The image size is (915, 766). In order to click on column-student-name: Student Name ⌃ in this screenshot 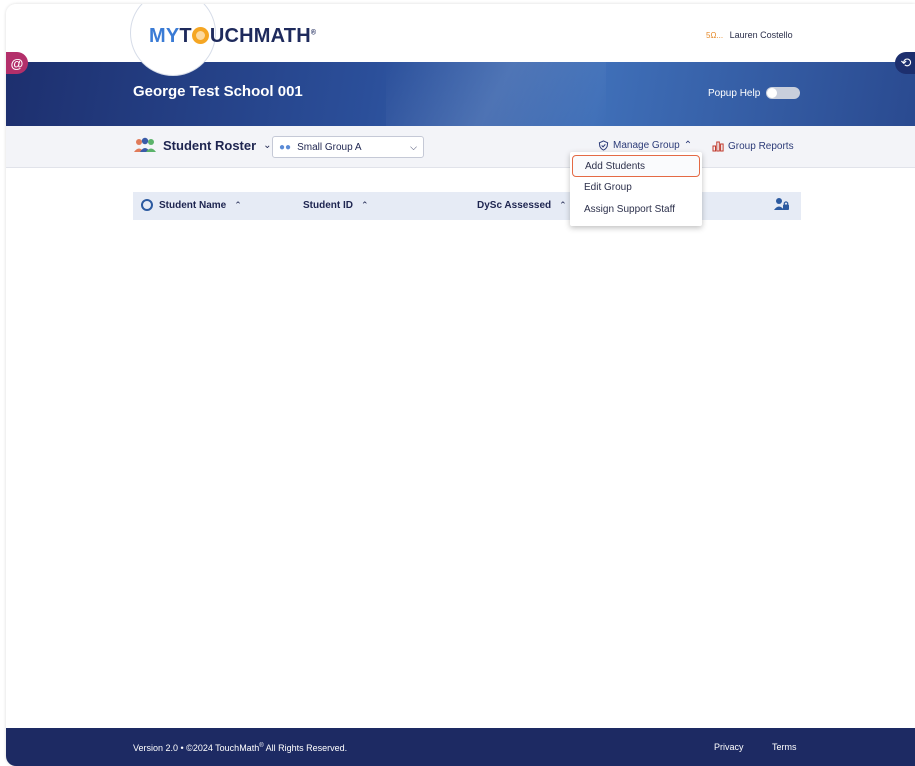, I will do `click(200, 205)`.